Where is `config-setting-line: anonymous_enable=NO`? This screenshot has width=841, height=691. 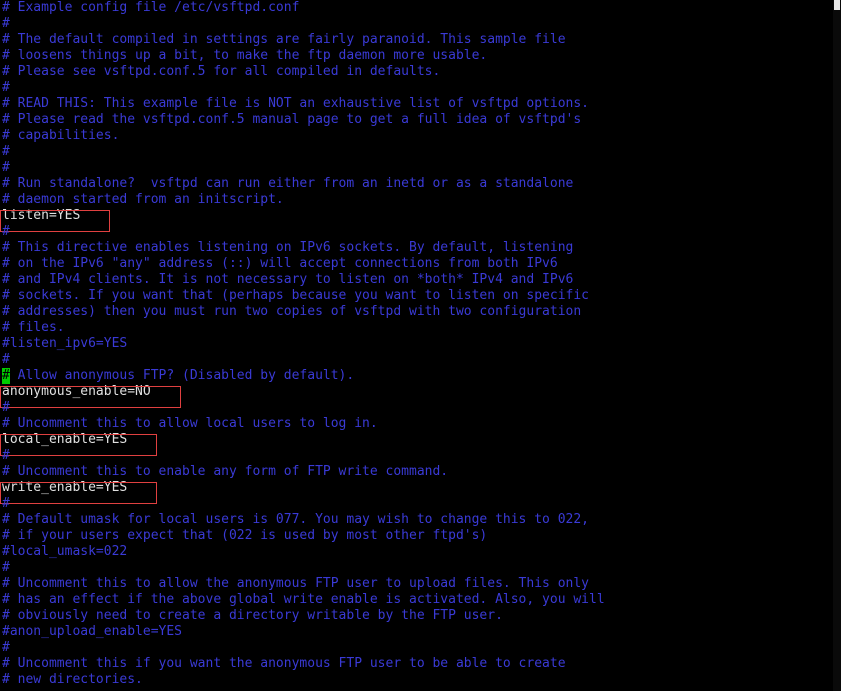
config-setting-line: anonymous_enable=NO is located at coordinates (416, 396).